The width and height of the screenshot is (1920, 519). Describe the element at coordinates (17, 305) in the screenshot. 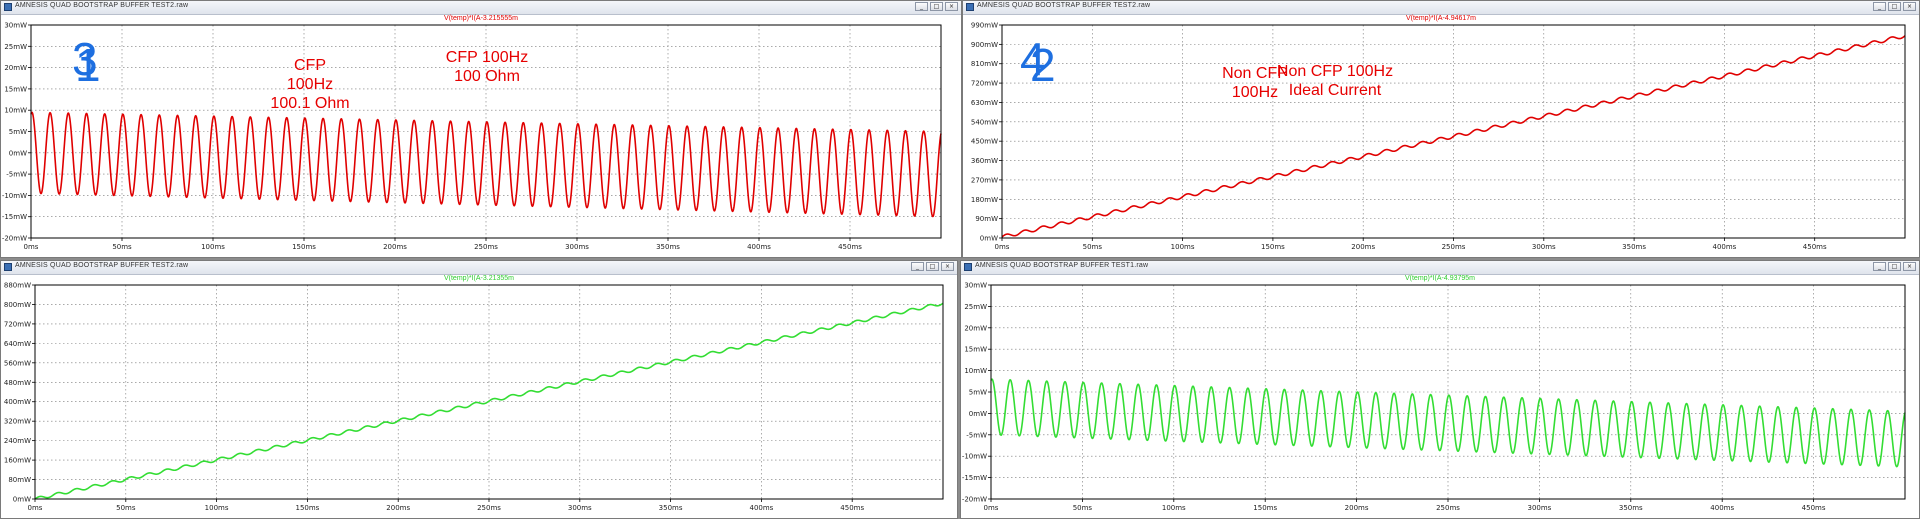

I see `y-tick-label: 800mW` at that location.